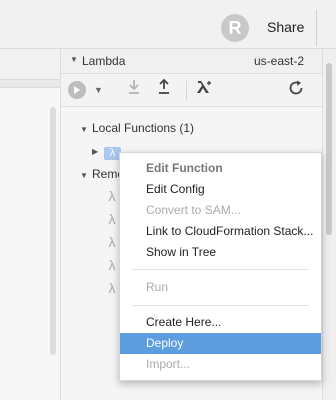  Describe the element at coordinates (53, 231) in the screenshot. I see `editor-scrollbar` at that location.